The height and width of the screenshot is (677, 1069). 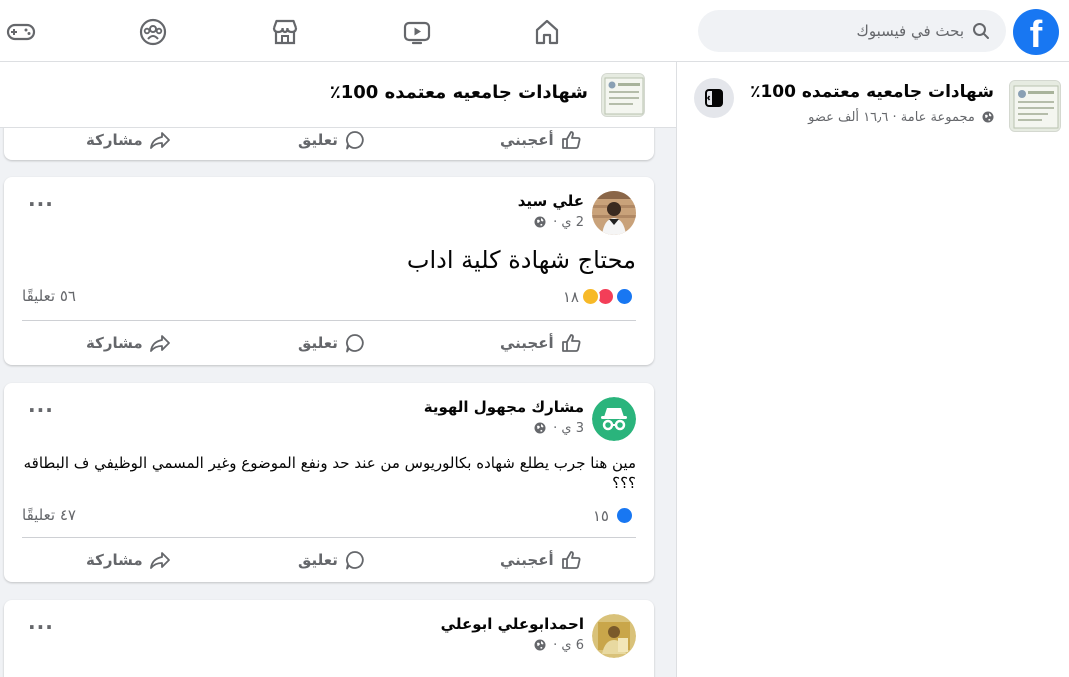 I want to click on reaction-count: ١٥, so click(x=600, y=515).